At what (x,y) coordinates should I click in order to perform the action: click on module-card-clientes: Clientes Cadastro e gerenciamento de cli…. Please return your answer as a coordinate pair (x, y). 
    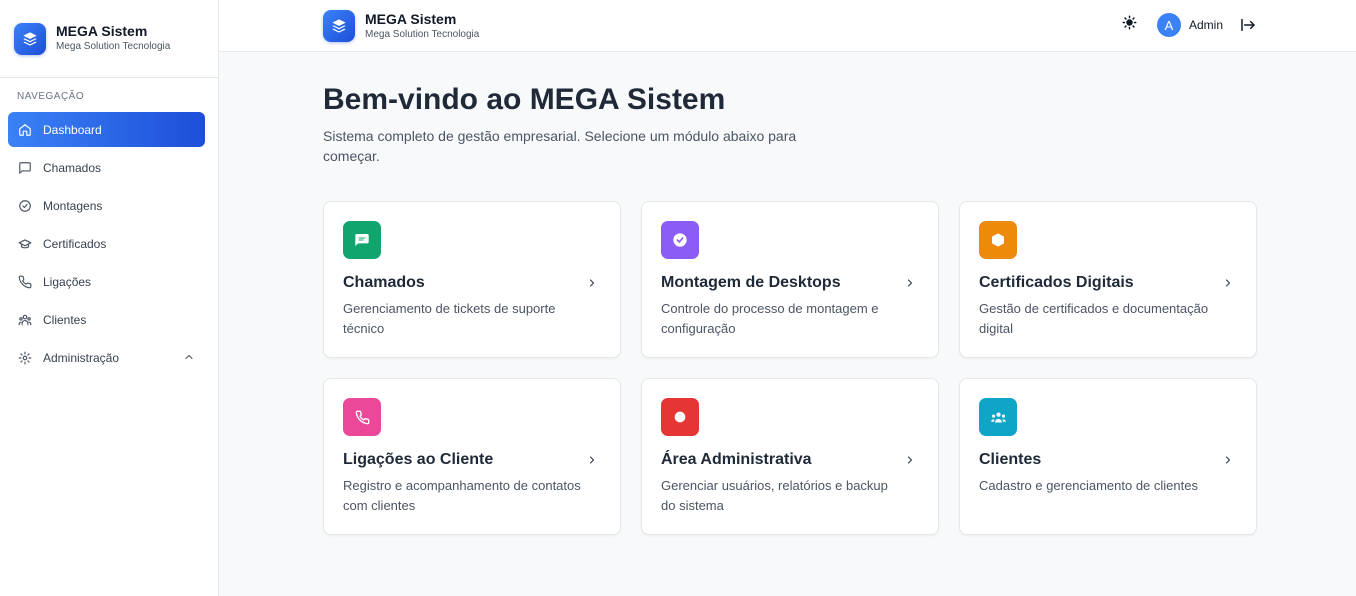
    Looking at the image, I should click on (1108, 456).